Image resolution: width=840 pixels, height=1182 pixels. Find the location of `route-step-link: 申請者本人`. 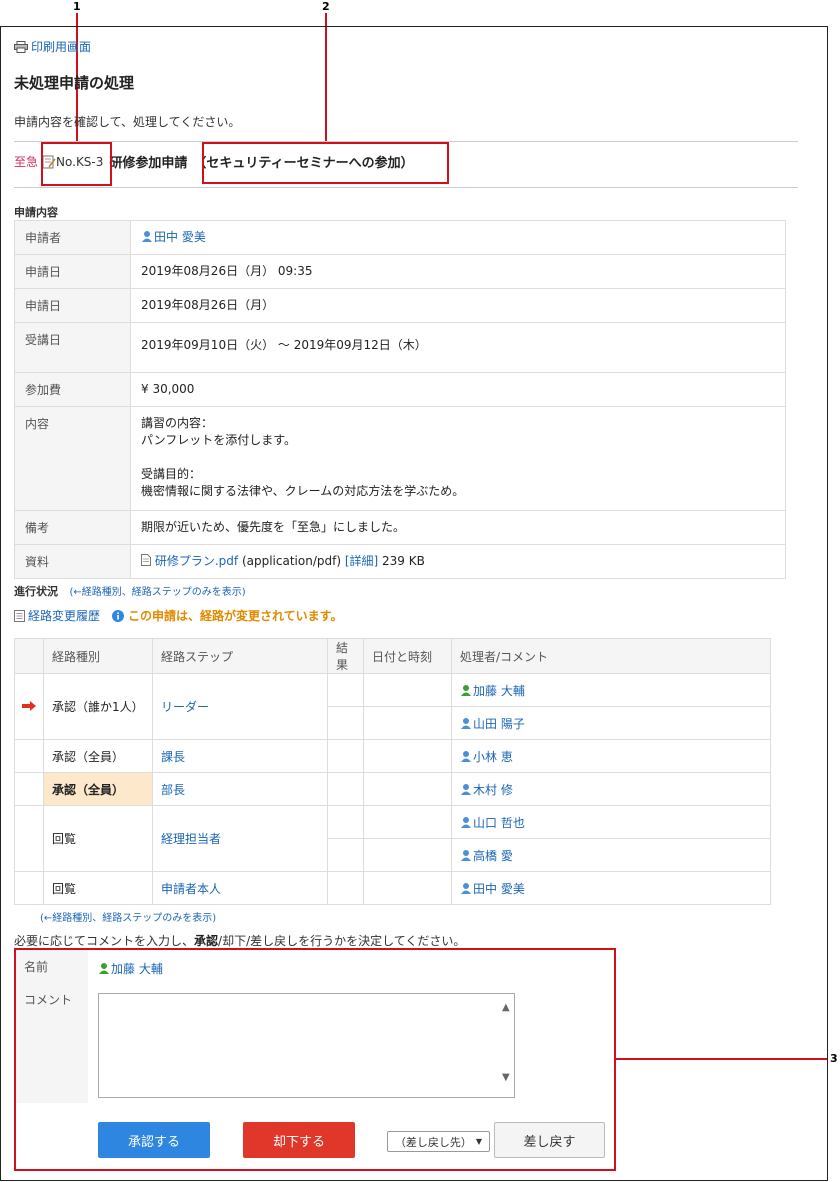

route-step-link: 申請者本人 is located at coordinates (191, 889).